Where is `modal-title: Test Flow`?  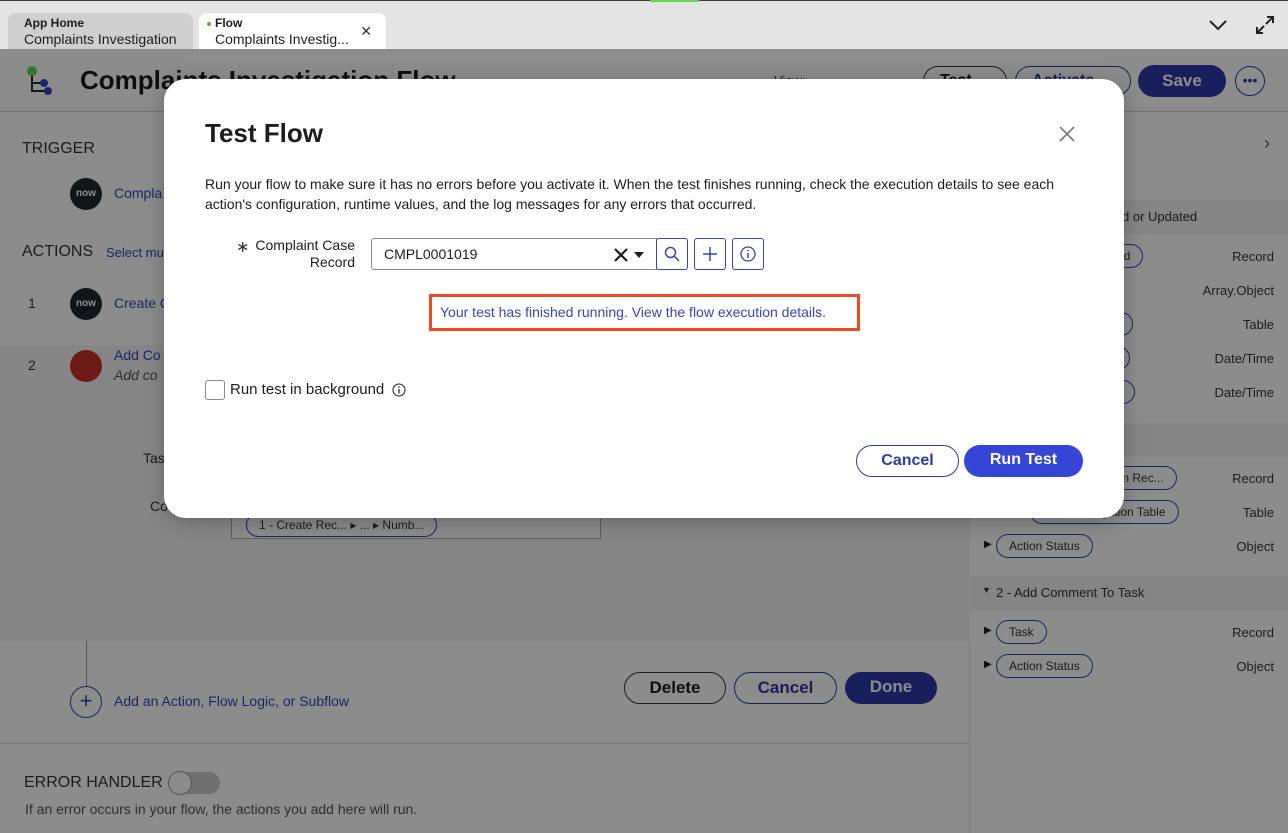 modal-title: Test Flow is located at coordinates (264, 133).